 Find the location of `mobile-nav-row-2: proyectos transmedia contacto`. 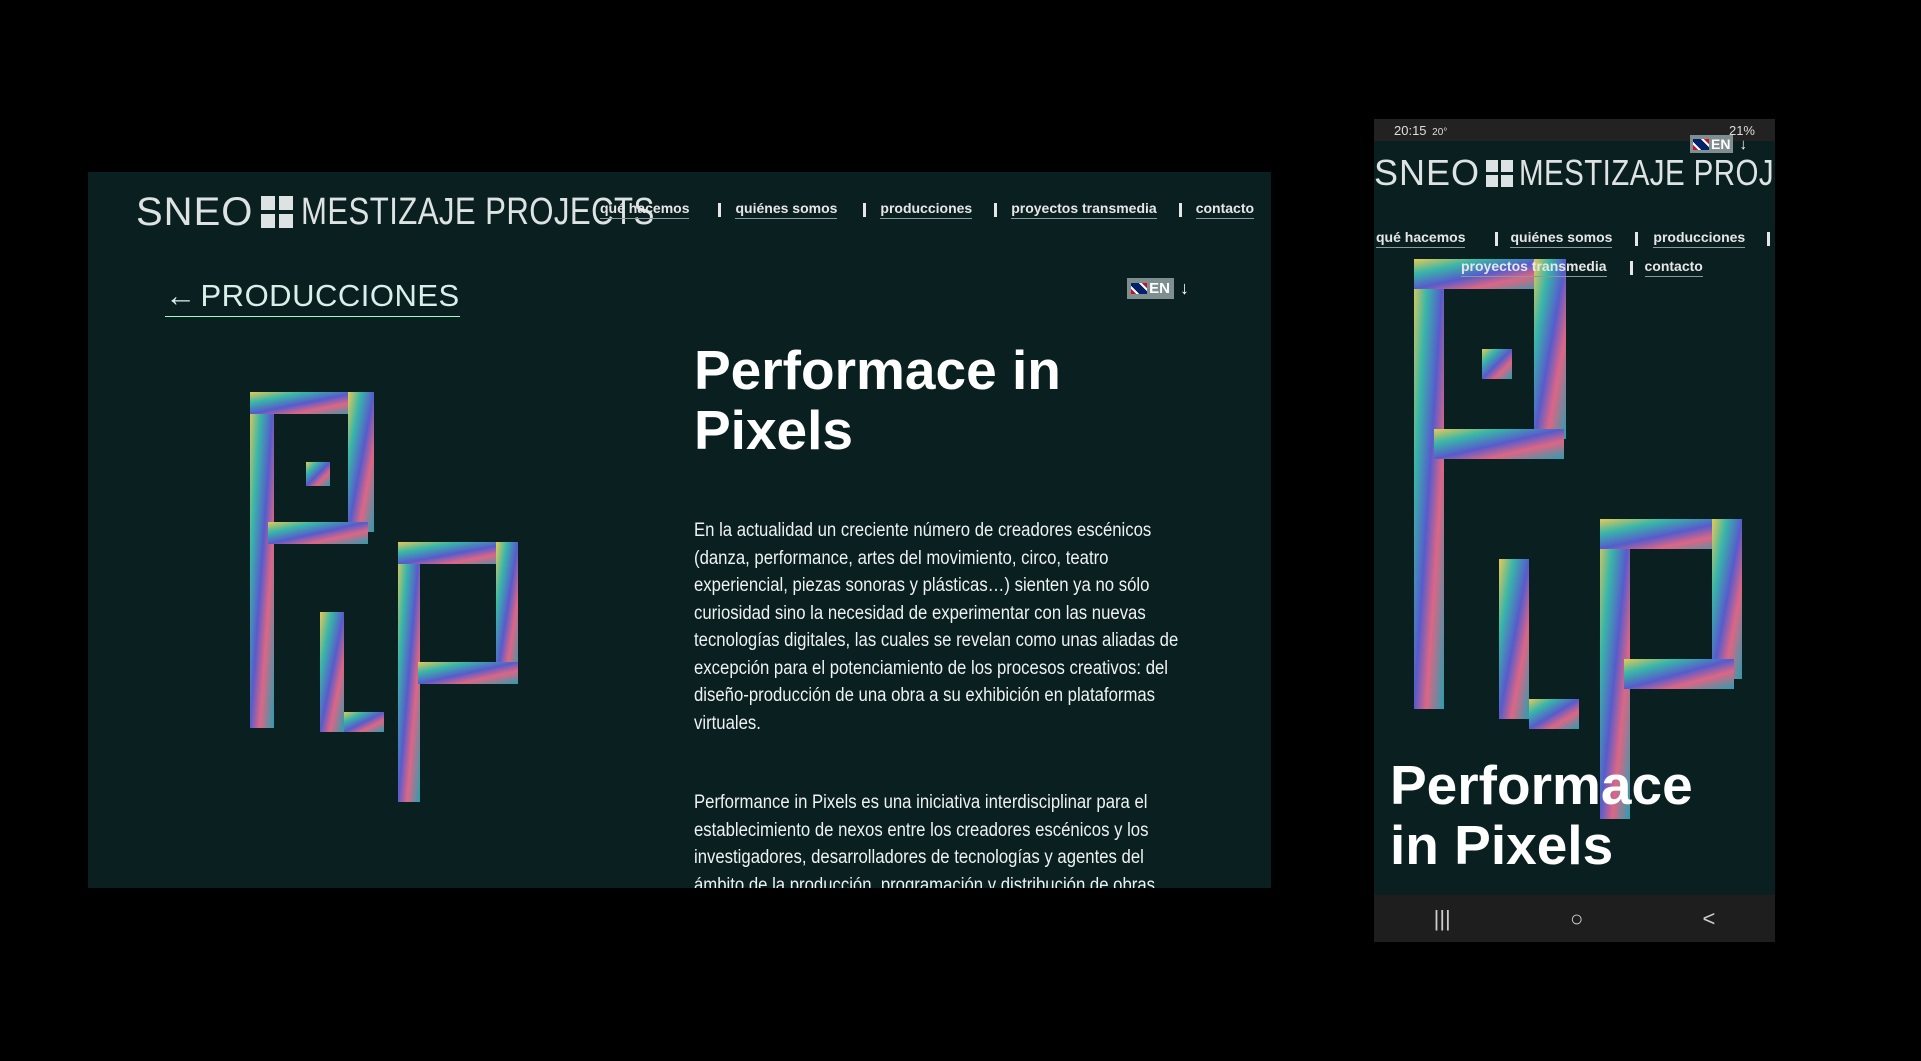

mobile-nav-row-2: proyectos transmedia contacto is located at coordinates (1582, 267).